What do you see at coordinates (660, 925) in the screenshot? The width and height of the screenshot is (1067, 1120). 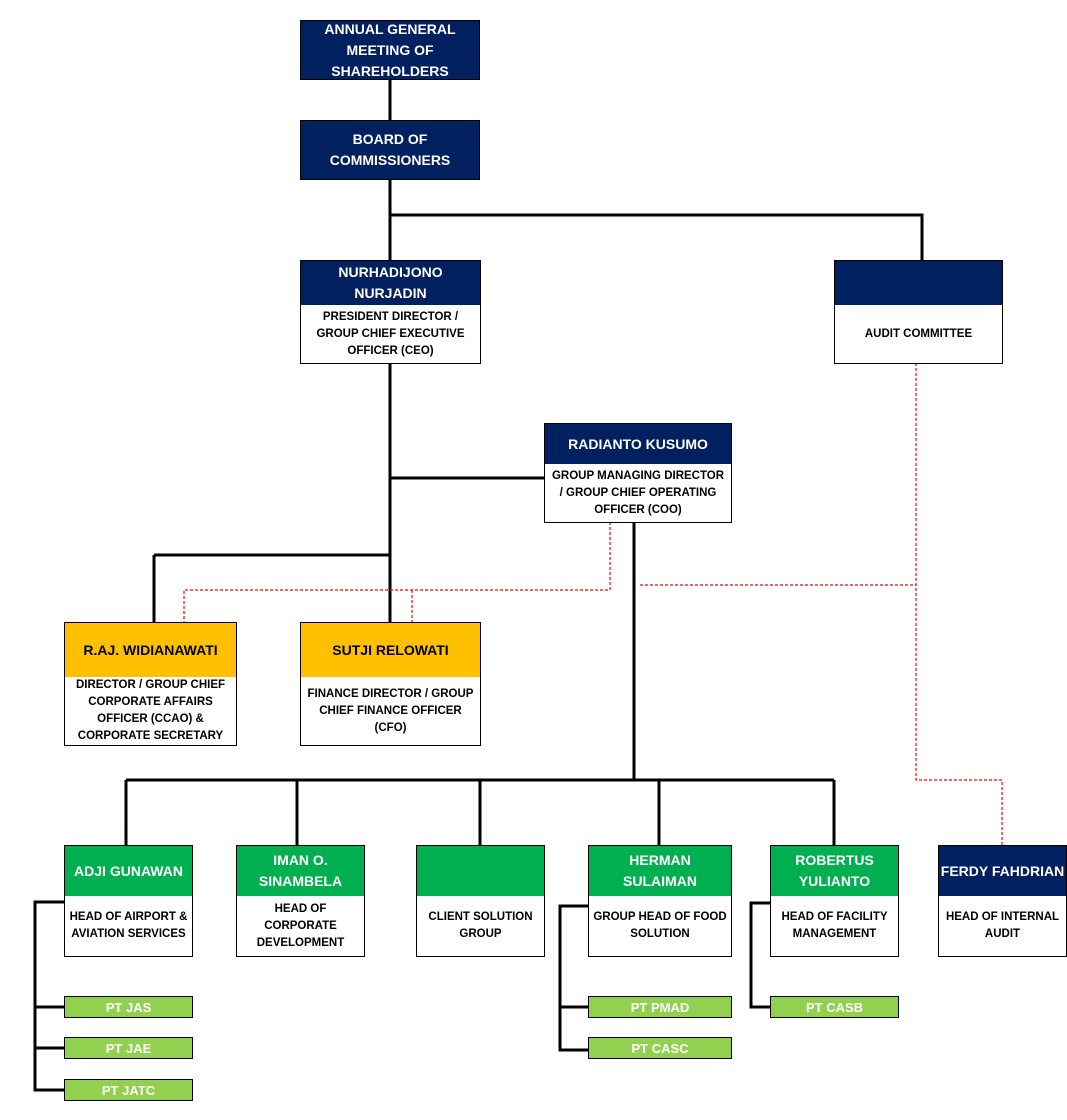 I see `head-role: GROUP HEAD OF FOOD SOLUTION` at bounding box center [660, 925].